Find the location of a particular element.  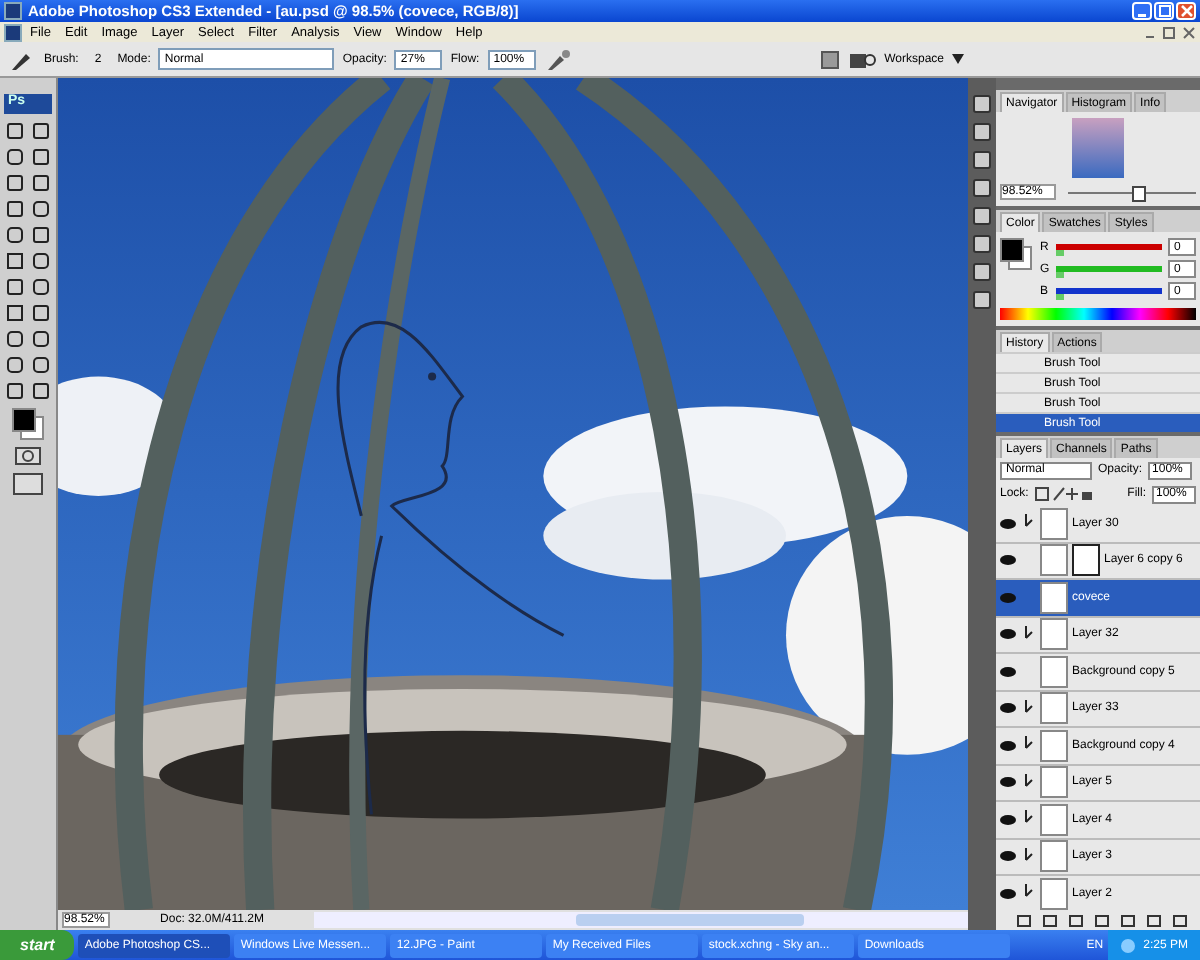

maximize-button is located at coordinates (1164, 11).